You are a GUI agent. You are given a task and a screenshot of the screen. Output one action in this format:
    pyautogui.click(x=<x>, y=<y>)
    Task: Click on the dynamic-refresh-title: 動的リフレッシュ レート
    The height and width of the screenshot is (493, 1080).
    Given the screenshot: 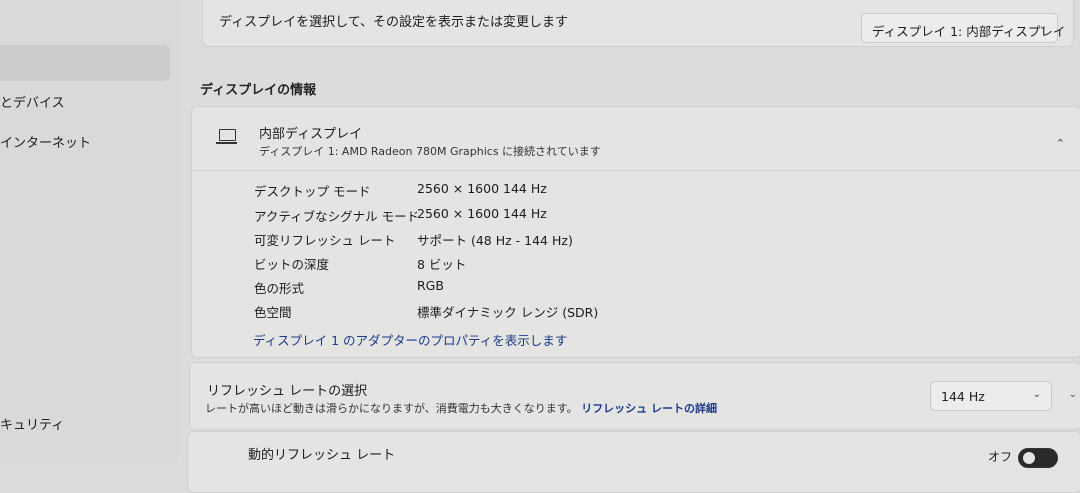 What is the action you would take?
    pyautogui.click(x=322, y=455)
    